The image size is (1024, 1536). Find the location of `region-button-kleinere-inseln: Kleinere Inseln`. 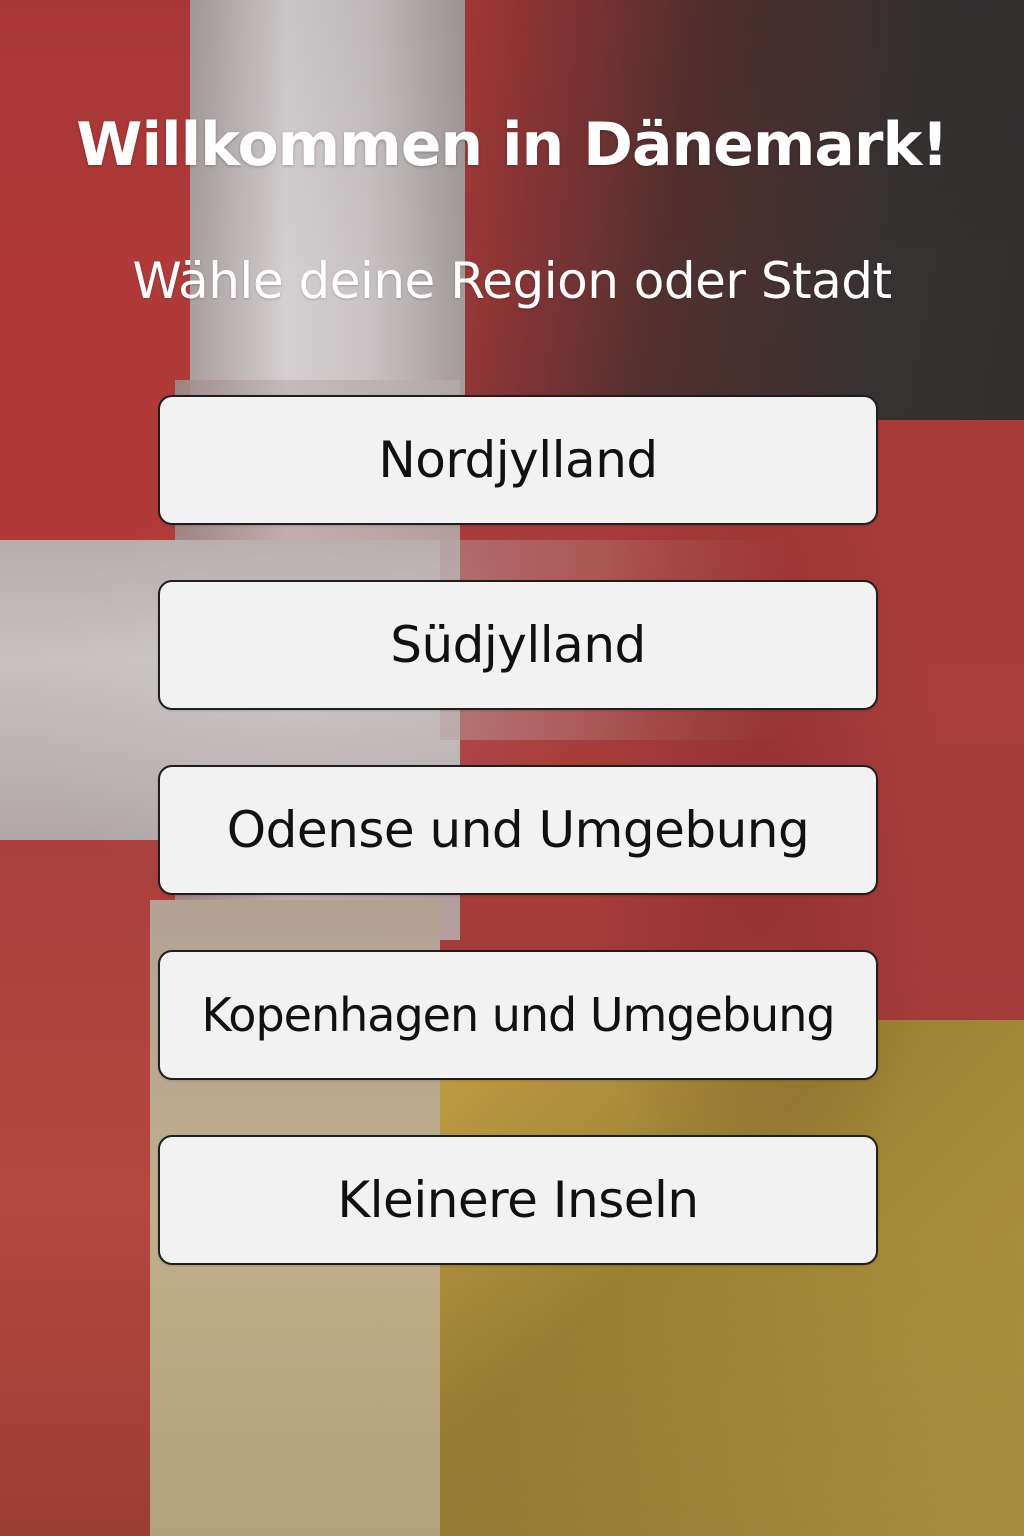

region-button-kleinere-inseln: Kleinere Inseln is located at coordinates (518, 1200).